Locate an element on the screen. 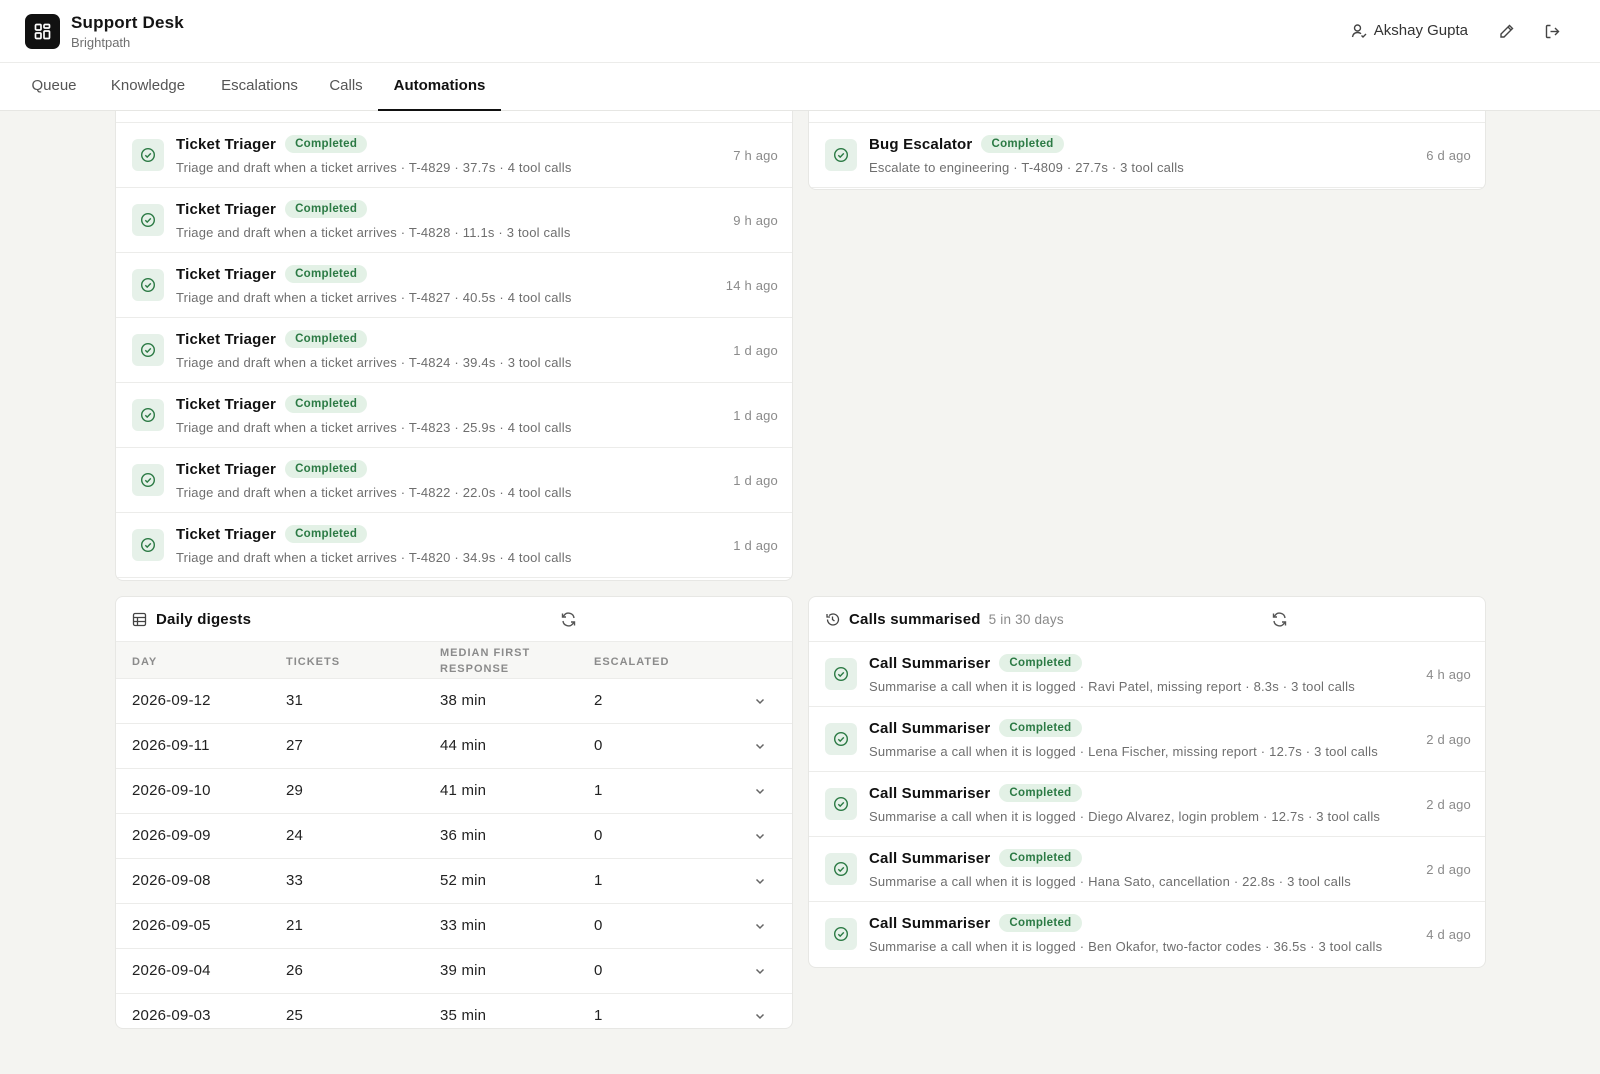 The width and height of the screenshot is (1600, 1074). user-menu: Akshay Gupta is located at coordinates (1409, 30).